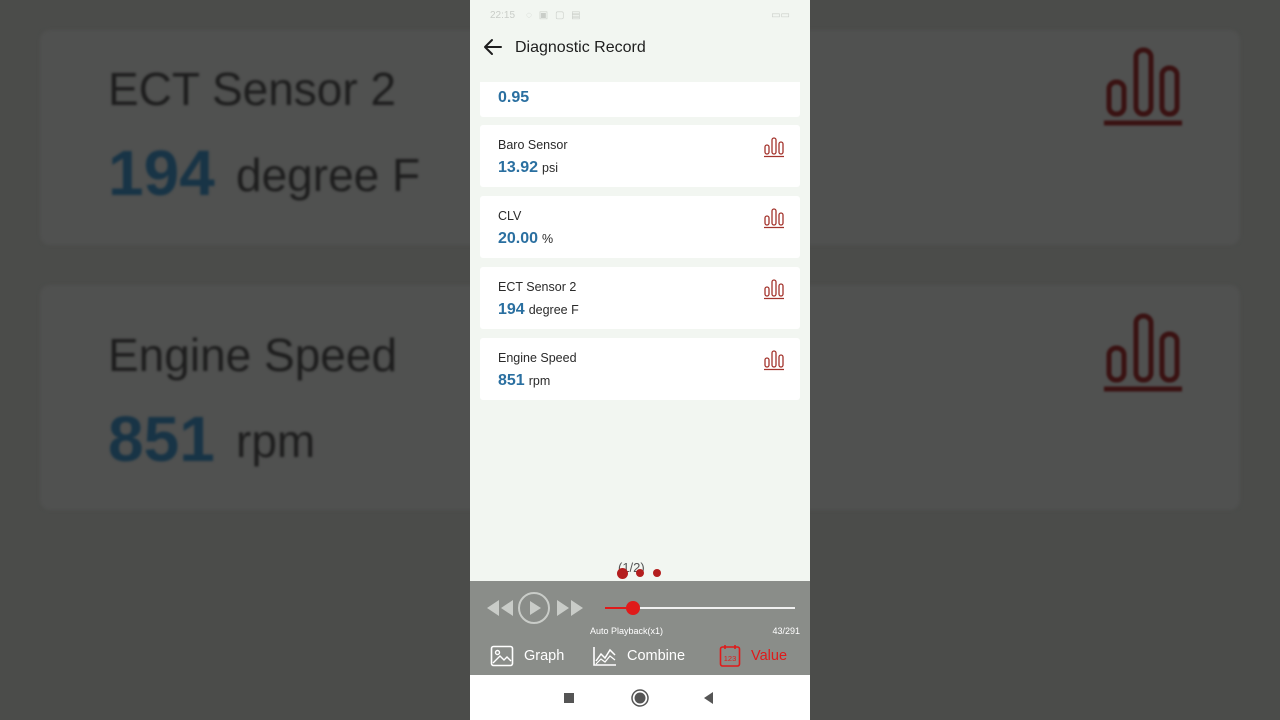  What do you see at coordinates (276, 441) in the screenshot?
I see `background-unit-2: rpm` at bounding box center [276, 441].